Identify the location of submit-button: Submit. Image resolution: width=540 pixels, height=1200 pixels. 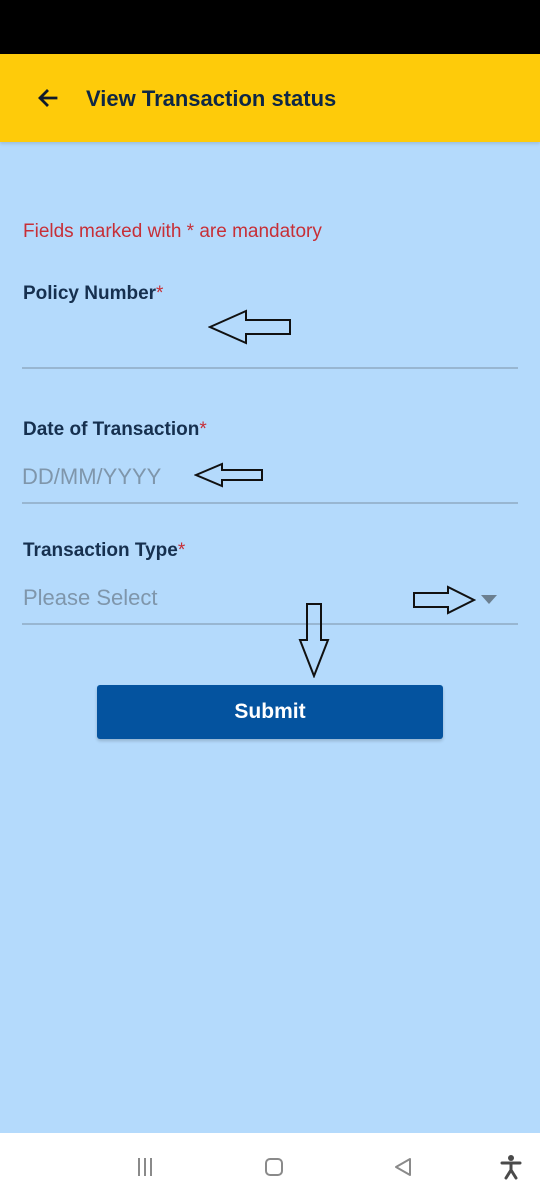
(270, 712).